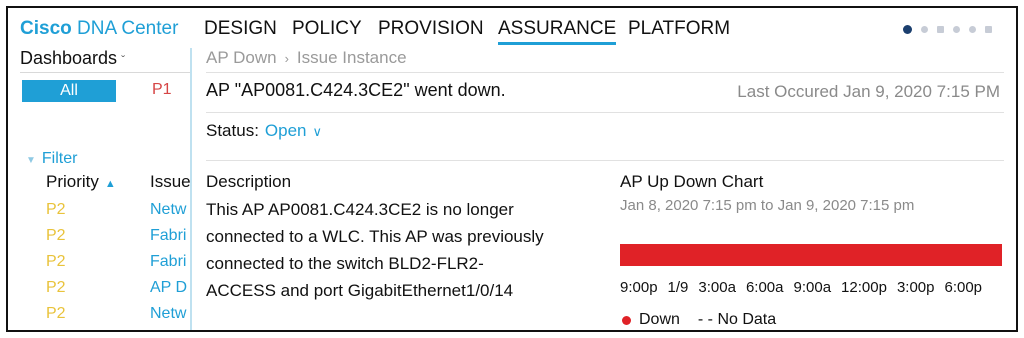 Image resolution: width=1024 pixels, height=338 pixels. Describe the element at coordinates (345, 263) in the screenshot. I see `description-line: connected to the switch BLD2-FLR2-` at that location.